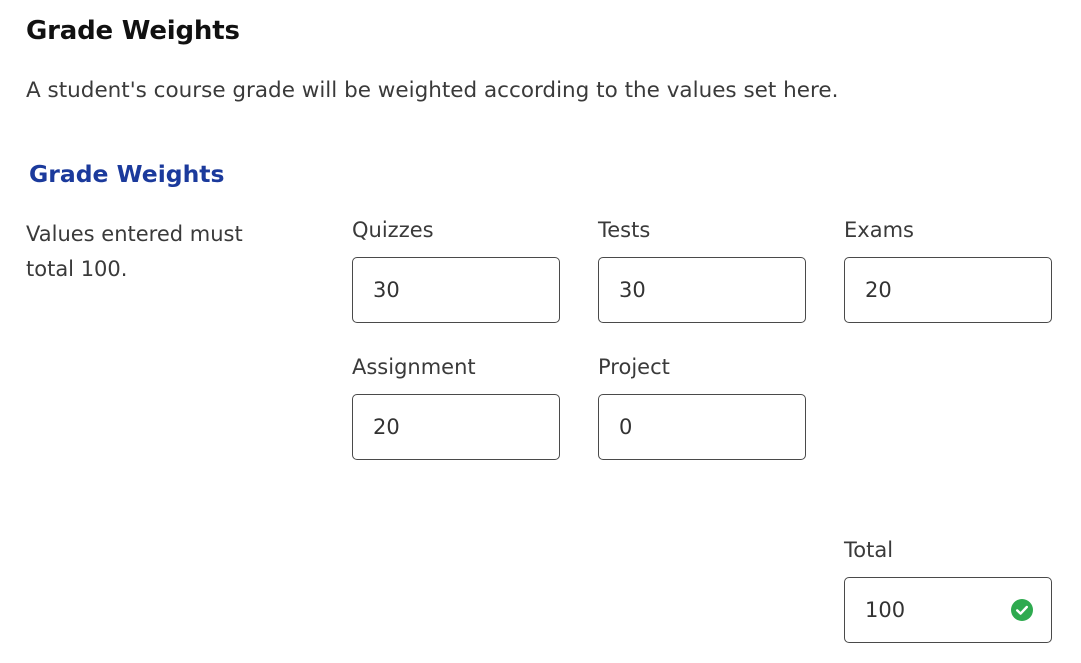  Describe the element at coordinates (869, 550) in the screenshot. I see `total-label: Total` at that location.